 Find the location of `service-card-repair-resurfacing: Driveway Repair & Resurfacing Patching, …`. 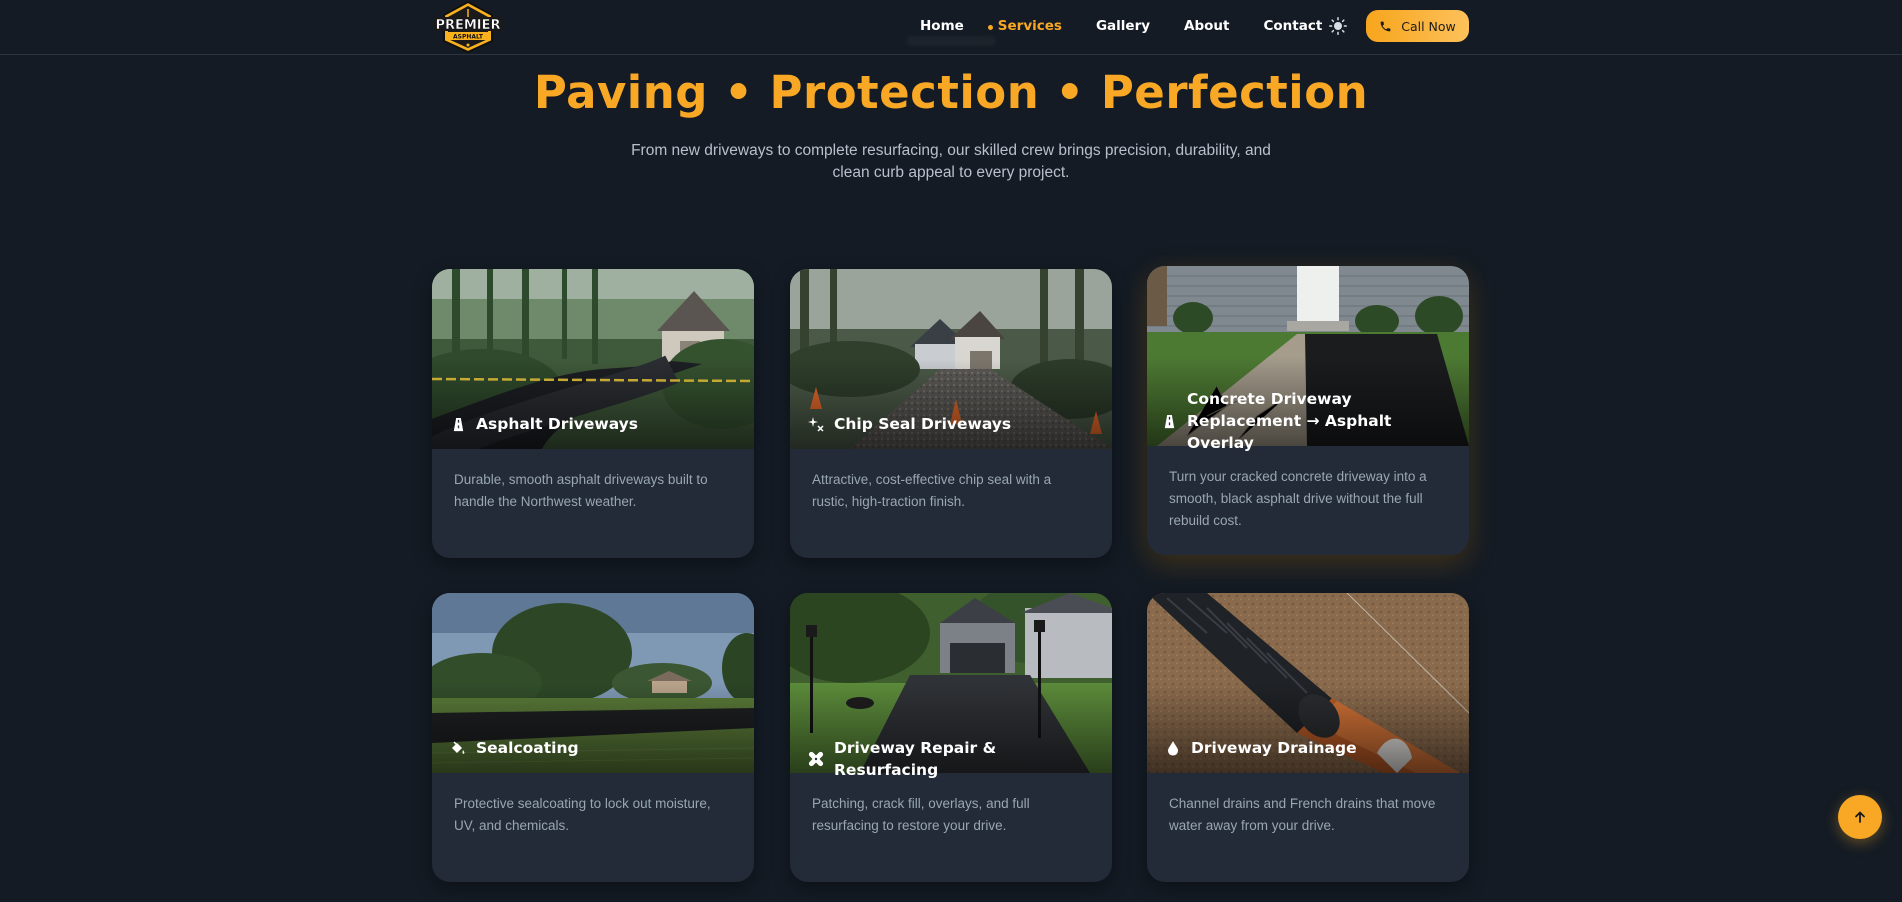

service-card-repair-resurfacing: Driveway Repair & Resurfacing Patching, … is located at coordinates (951, 737).